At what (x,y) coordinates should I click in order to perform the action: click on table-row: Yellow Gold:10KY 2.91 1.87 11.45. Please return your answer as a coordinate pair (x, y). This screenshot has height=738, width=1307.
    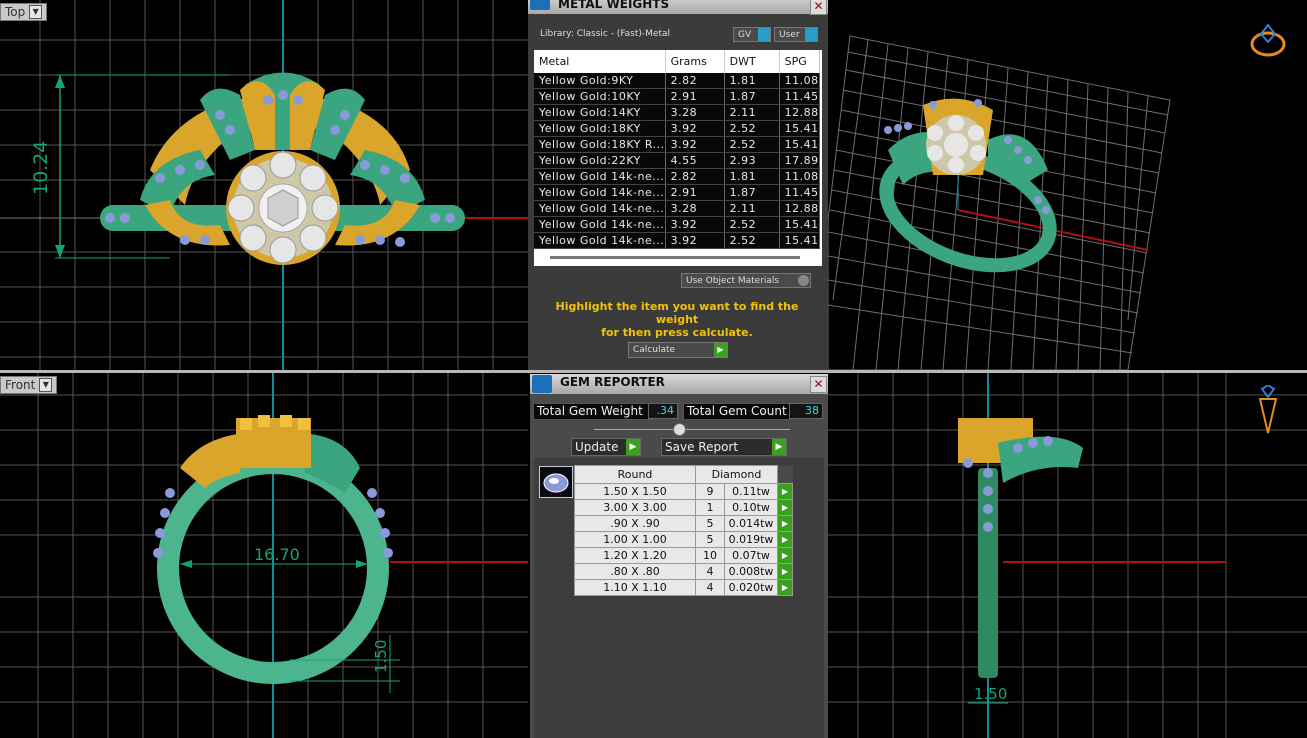
    Looking at the image, I should click on (677, 96).